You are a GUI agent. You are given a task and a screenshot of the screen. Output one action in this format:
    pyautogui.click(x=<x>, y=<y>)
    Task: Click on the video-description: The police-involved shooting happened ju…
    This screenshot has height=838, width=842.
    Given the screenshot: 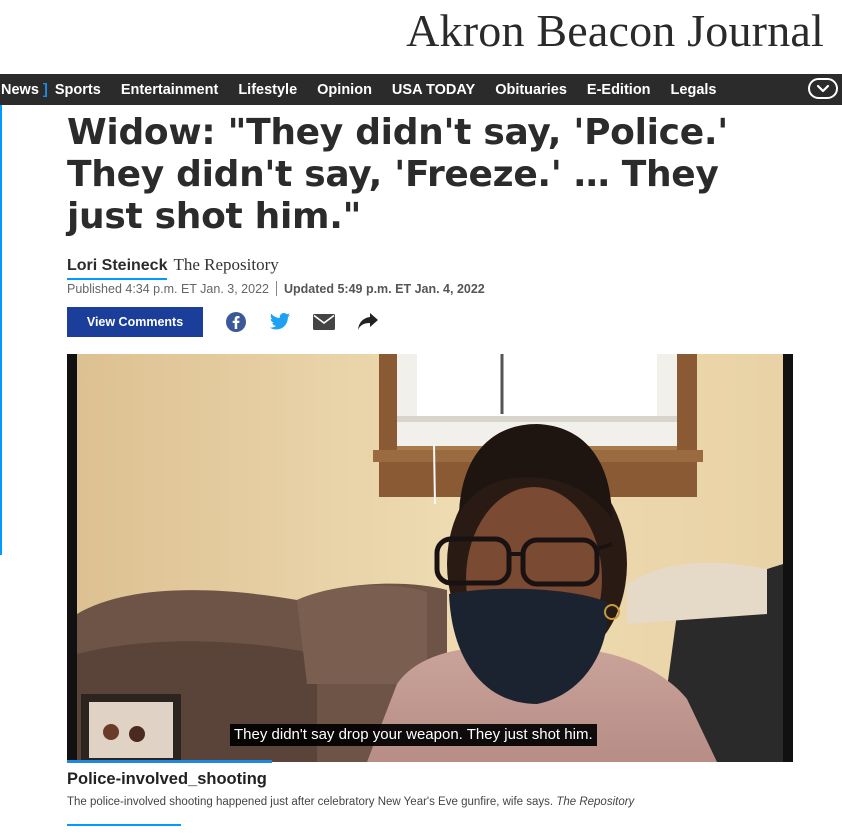 What is the action you would take?
    pyautogui.click(x=350, y=802)
    